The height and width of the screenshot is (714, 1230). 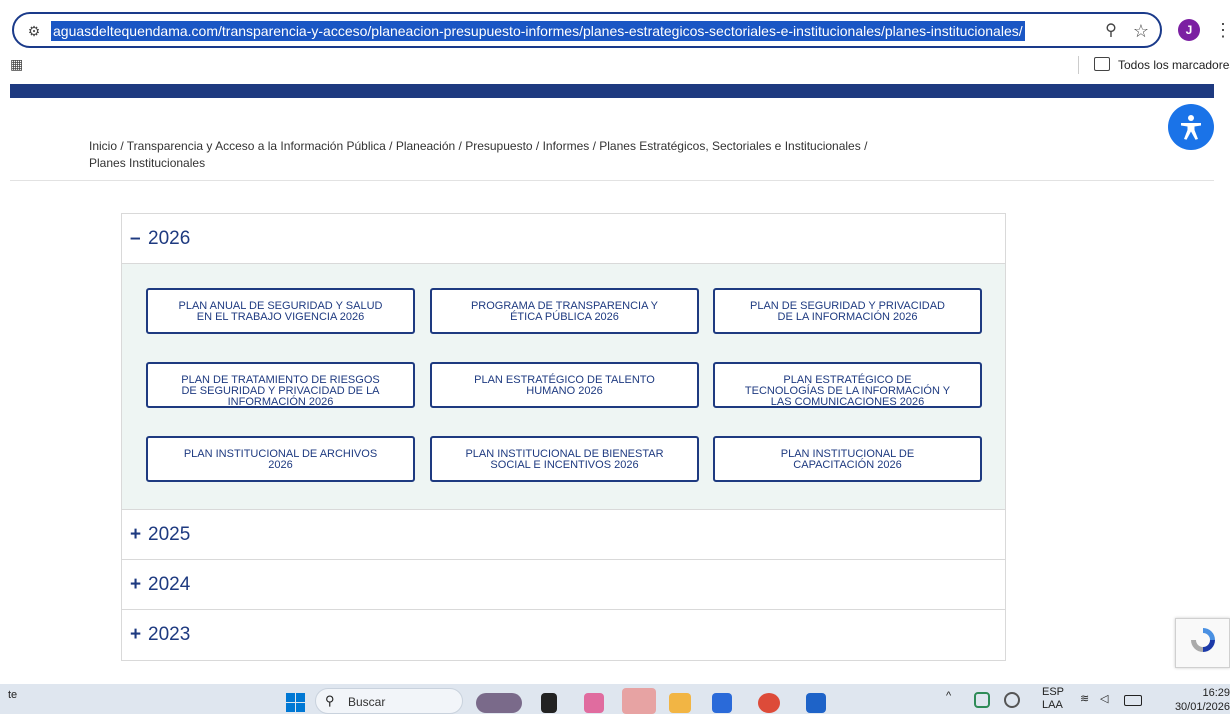 I want to click on widgets-icon, so click(x=499, y=703).